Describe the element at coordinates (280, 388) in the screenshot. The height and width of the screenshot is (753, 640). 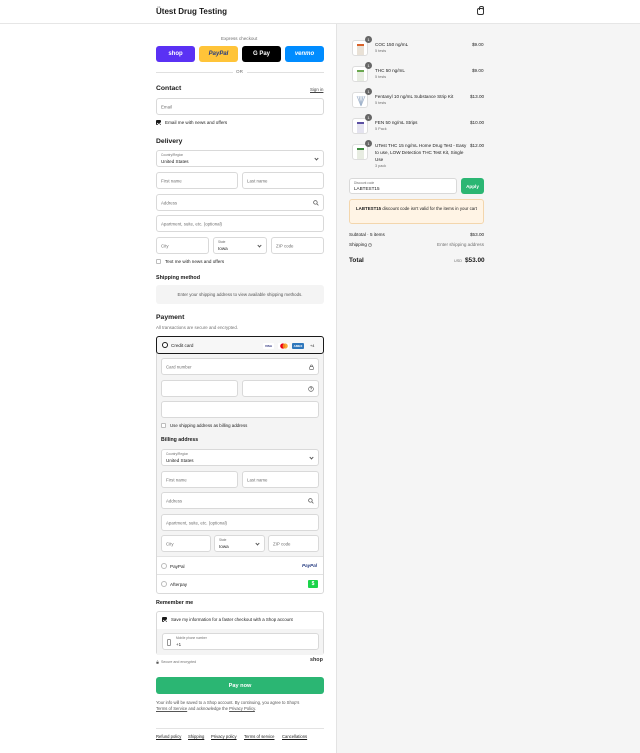
I see `security-code-field` at that location.